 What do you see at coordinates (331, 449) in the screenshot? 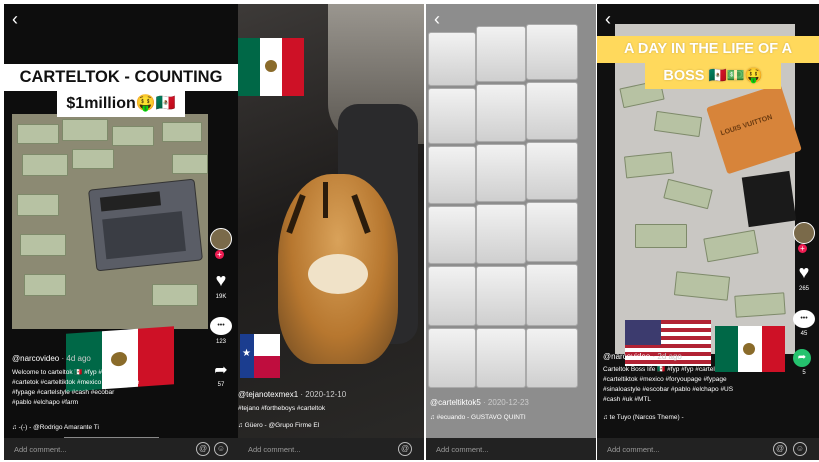
I see `comment-bar: Add comment... @` at bounding box center [331, 449].